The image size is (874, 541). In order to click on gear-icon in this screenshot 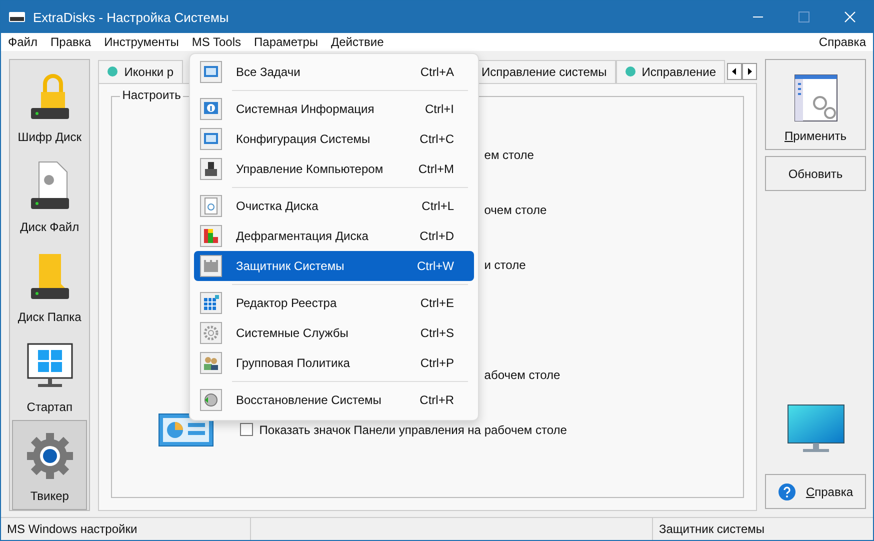, I will do `click(211, 333)`.